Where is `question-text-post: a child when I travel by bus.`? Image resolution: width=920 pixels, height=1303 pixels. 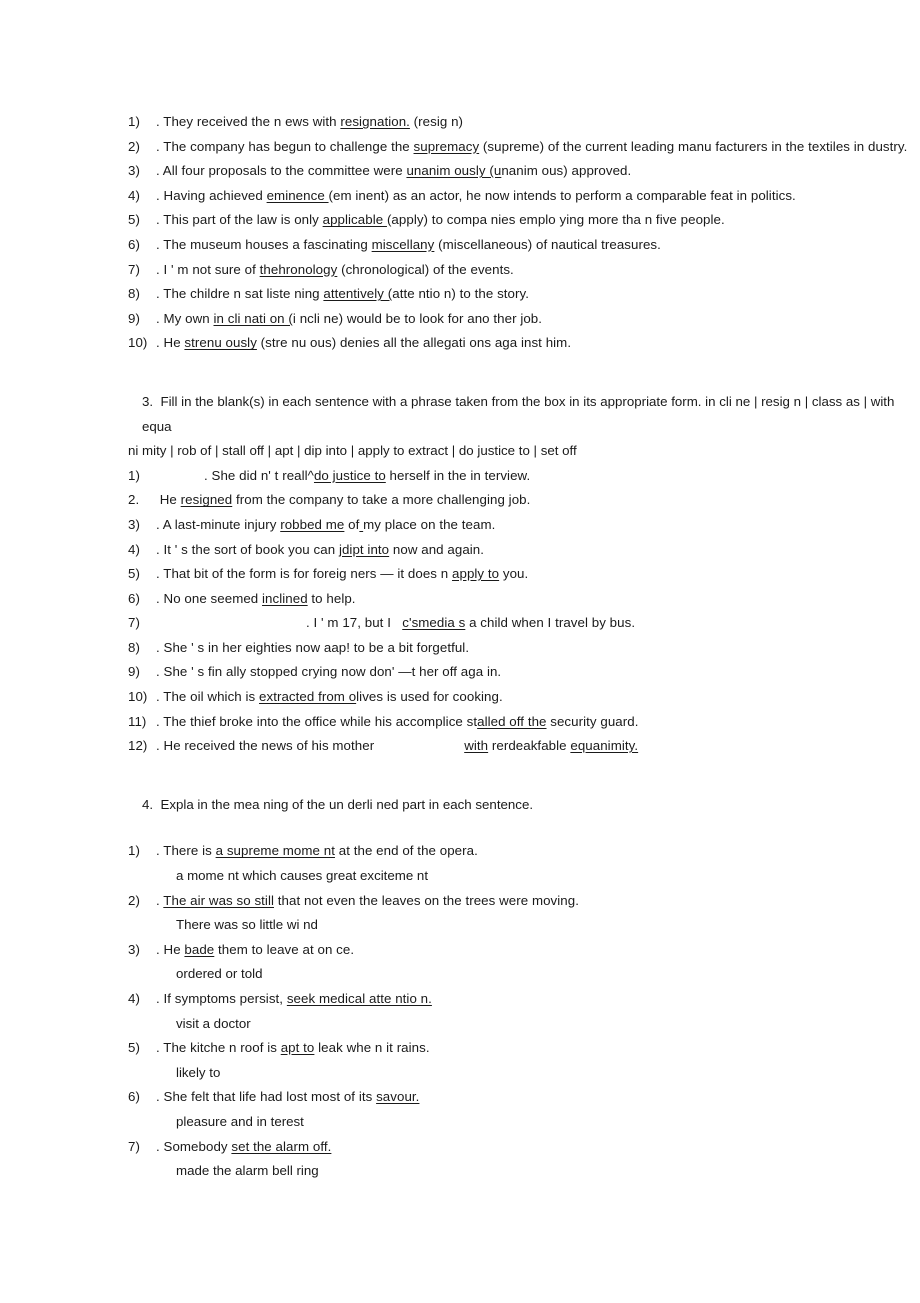
question-text-post: a child when I travel by bus. is located at coordinates (550, 623).